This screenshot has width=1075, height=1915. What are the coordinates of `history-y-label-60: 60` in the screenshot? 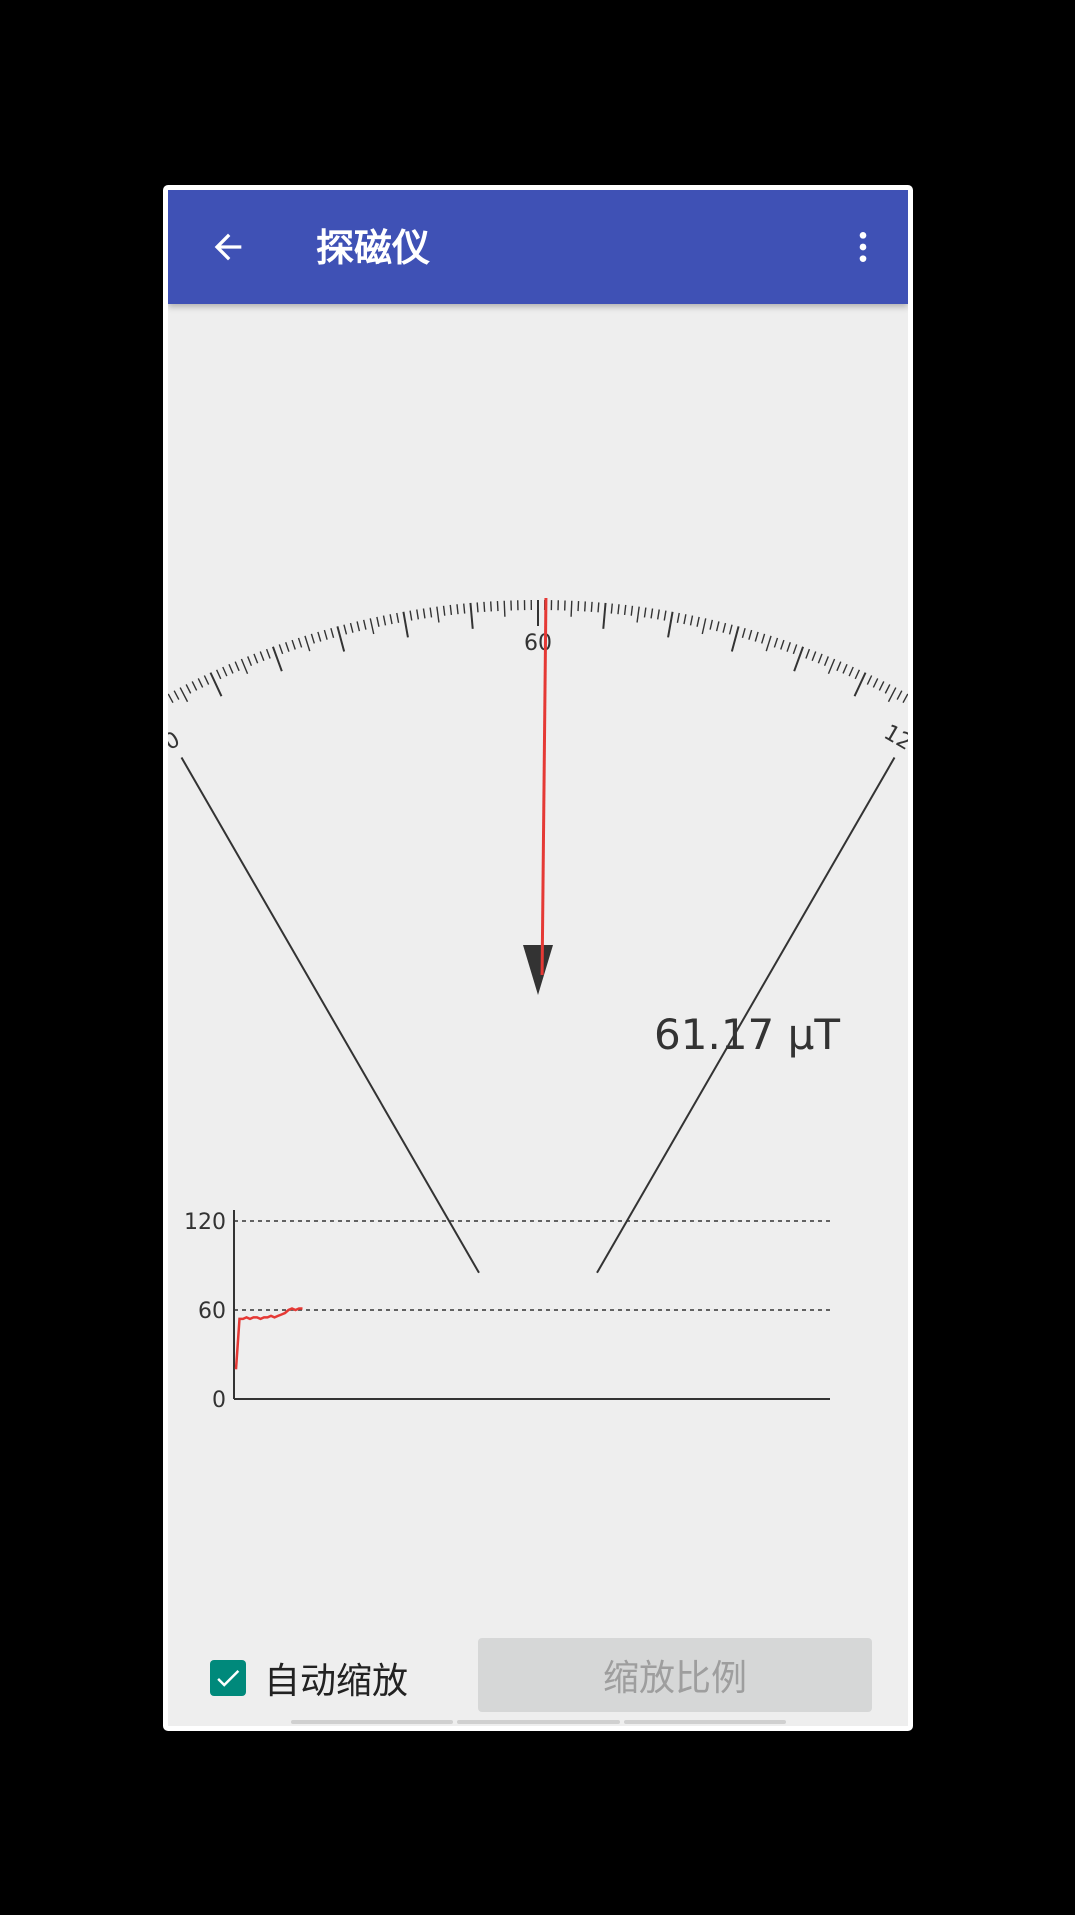 It's located at (212, 1311).